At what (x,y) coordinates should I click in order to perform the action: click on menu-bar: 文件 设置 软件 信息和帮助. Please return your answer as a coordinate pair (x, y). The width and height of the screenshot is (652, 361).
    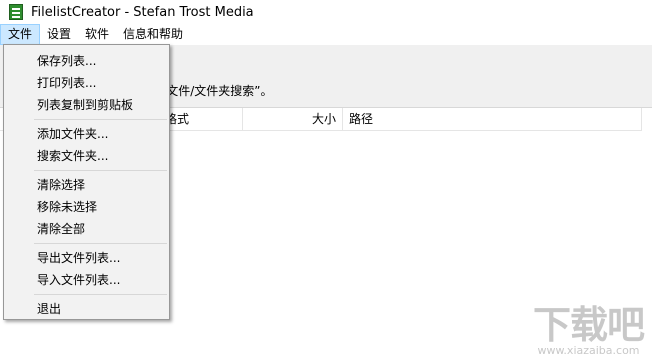
    Looking at the image, I should click on (326, 34).